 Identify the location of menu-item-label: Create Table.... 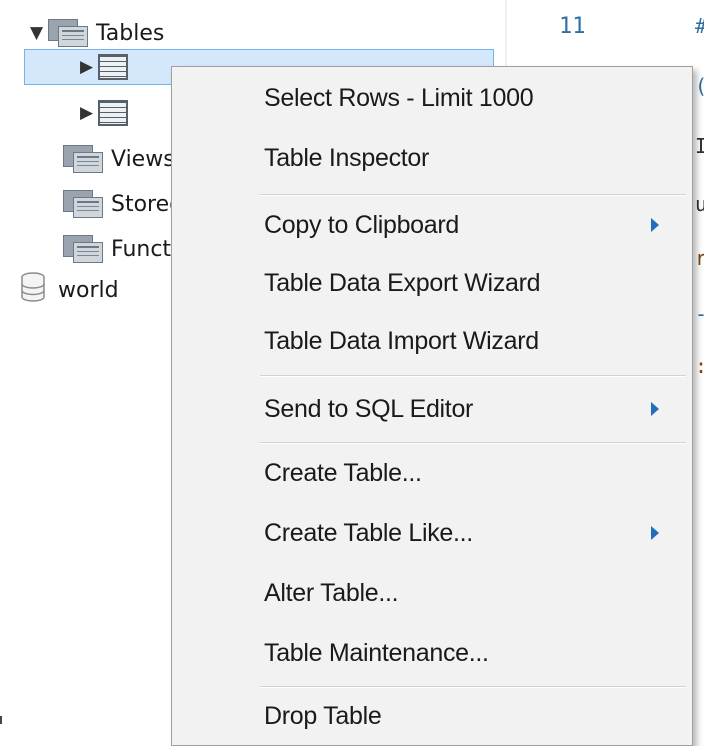
(343, 472).